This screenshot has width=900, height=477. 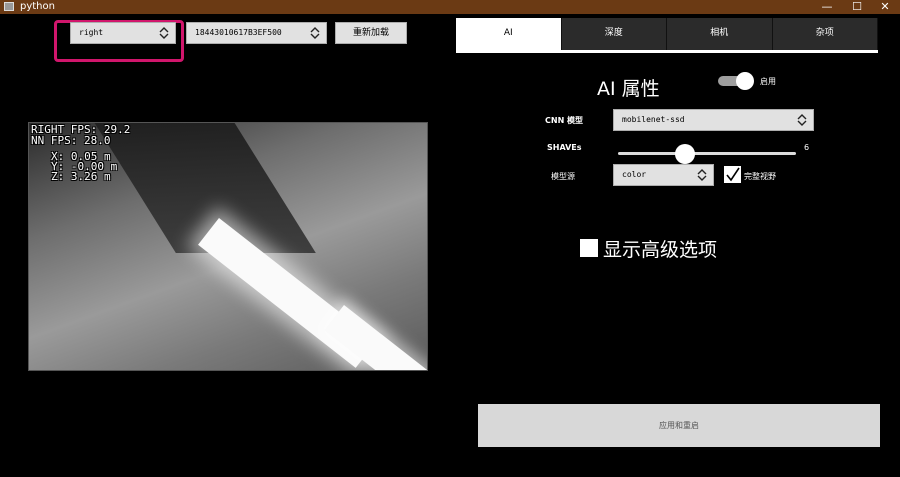 I want to click on settings-tabs: AI 深度 相机 杂项, so click(x=667, y=35).